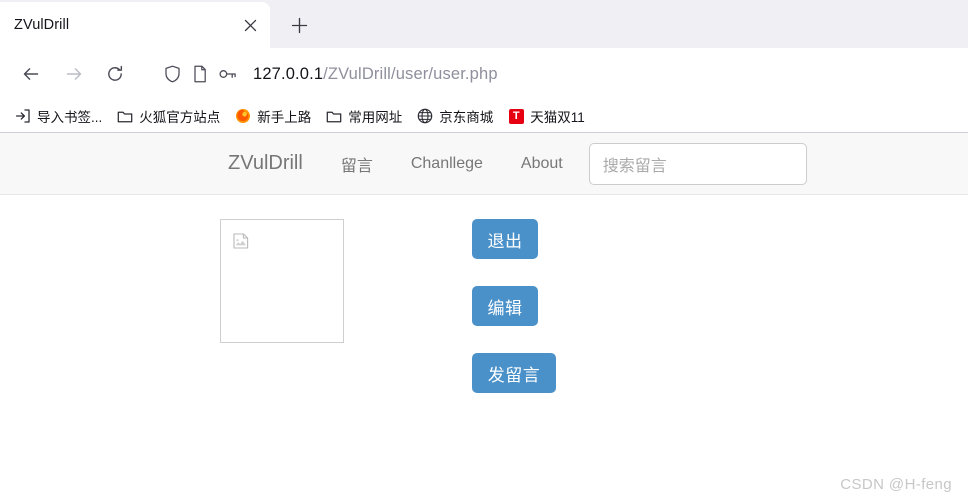 This screenshot has width=968, height=501. What do you see at coordinates (282, 281) in the screenshot?
I see `avatar` at bounding box center [282, 281].